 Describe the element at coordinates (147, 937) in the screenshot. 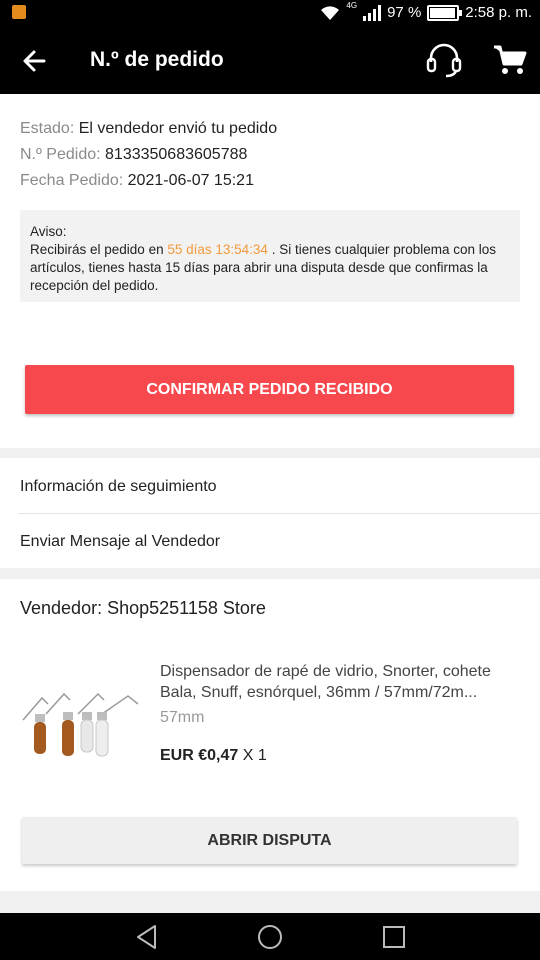

I see `nav-back-icon` at that location.